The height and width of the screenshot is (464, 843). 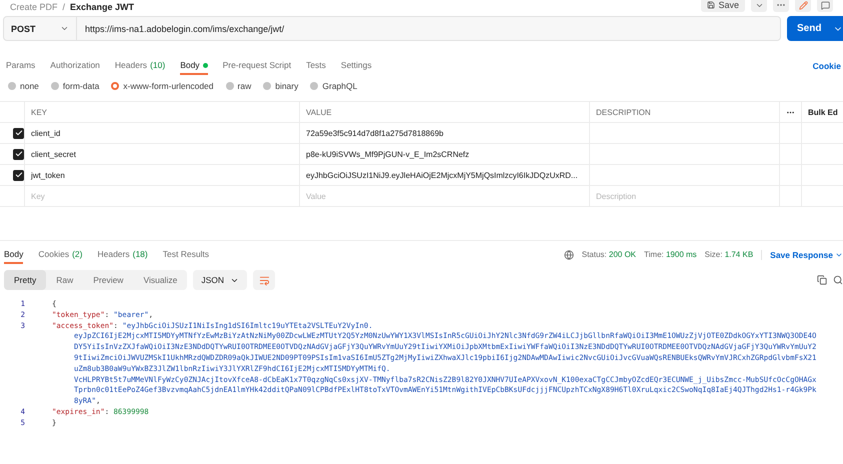 What do you see at coordinates (723, 6) in the screenshot?
I see `save-button: Save` at bounding box center [723, 6].